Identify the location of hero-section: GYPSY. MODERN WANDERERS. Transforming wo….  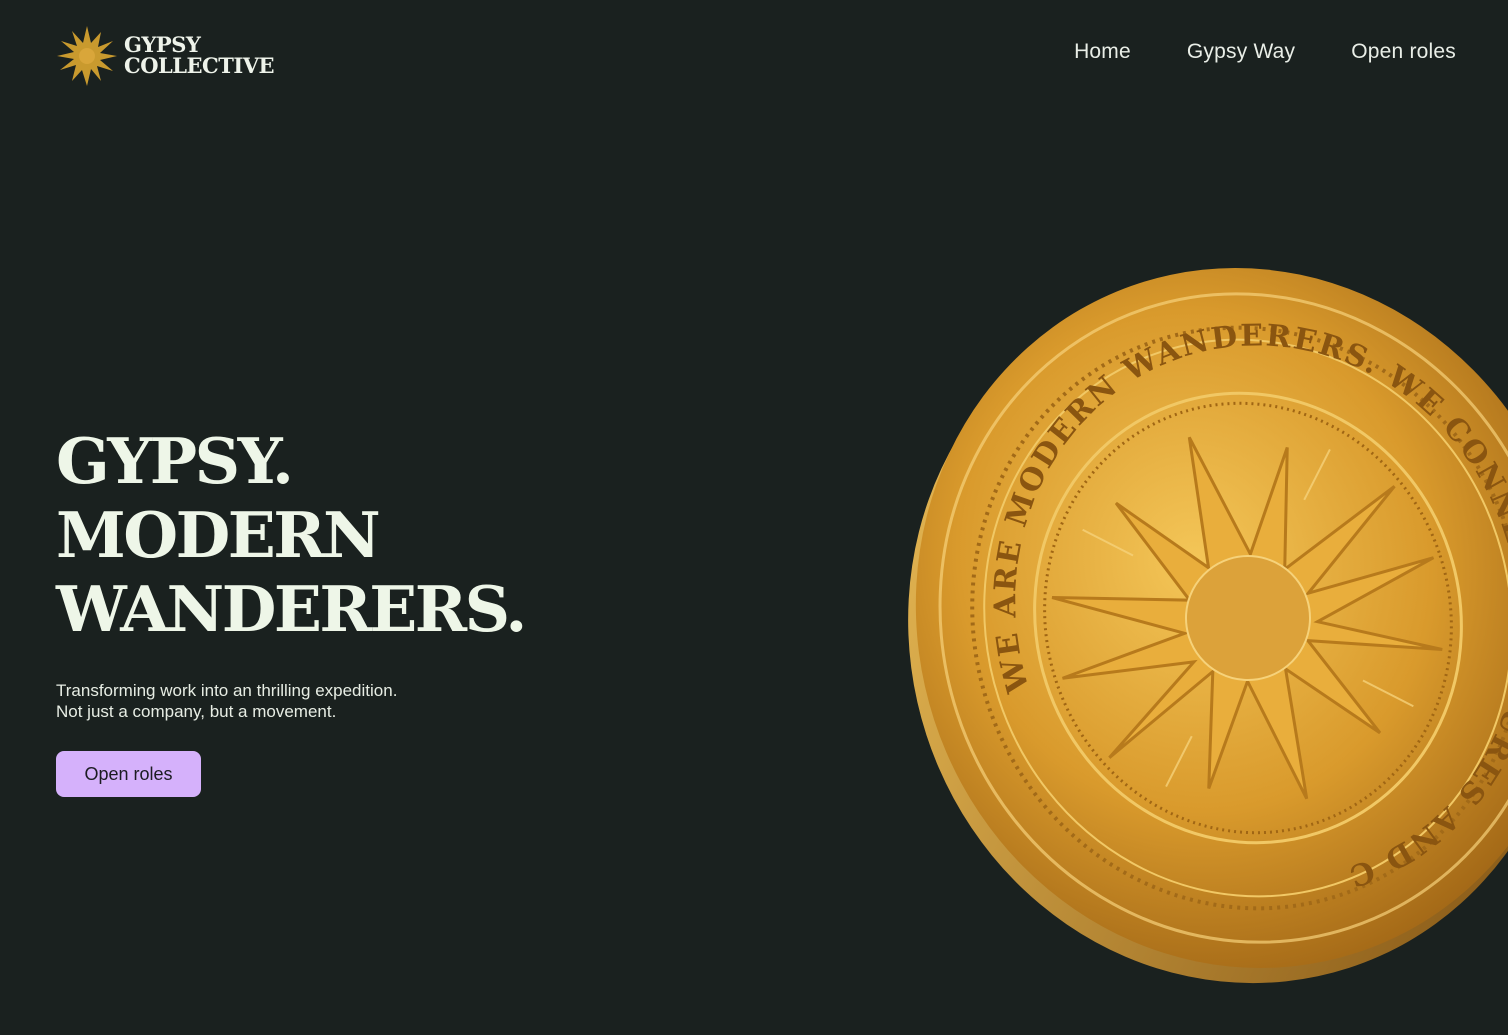
(376, 573).